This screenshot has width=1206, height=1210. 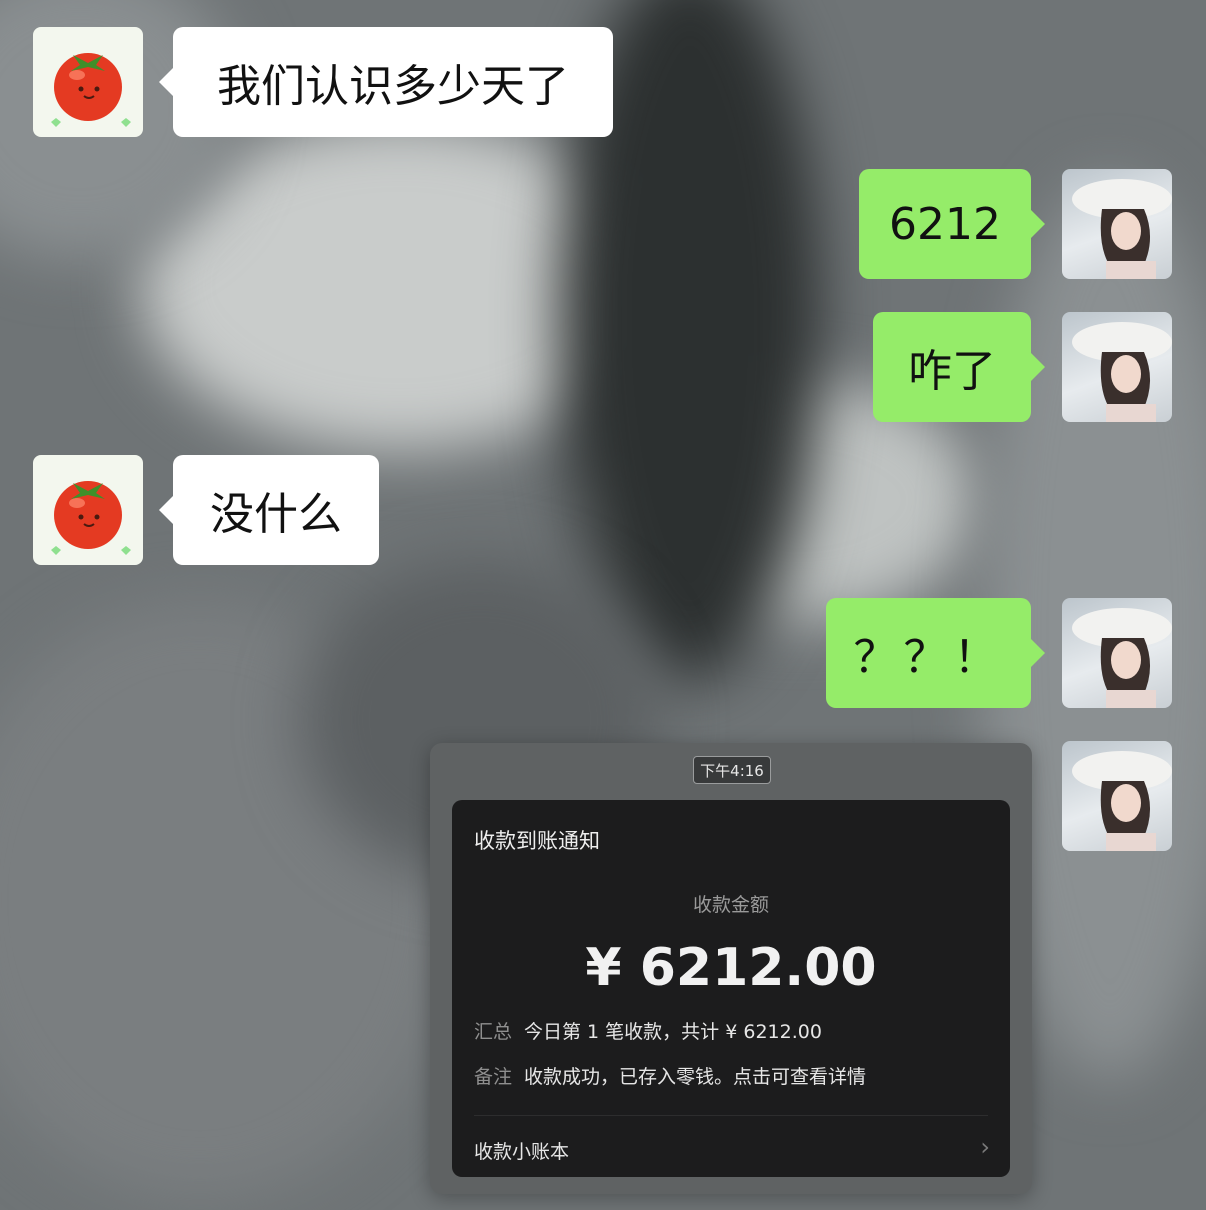 I want to click on note-value: 收款成功，已存入零钱。点击可查看详情, so click(x=695, y=1077).